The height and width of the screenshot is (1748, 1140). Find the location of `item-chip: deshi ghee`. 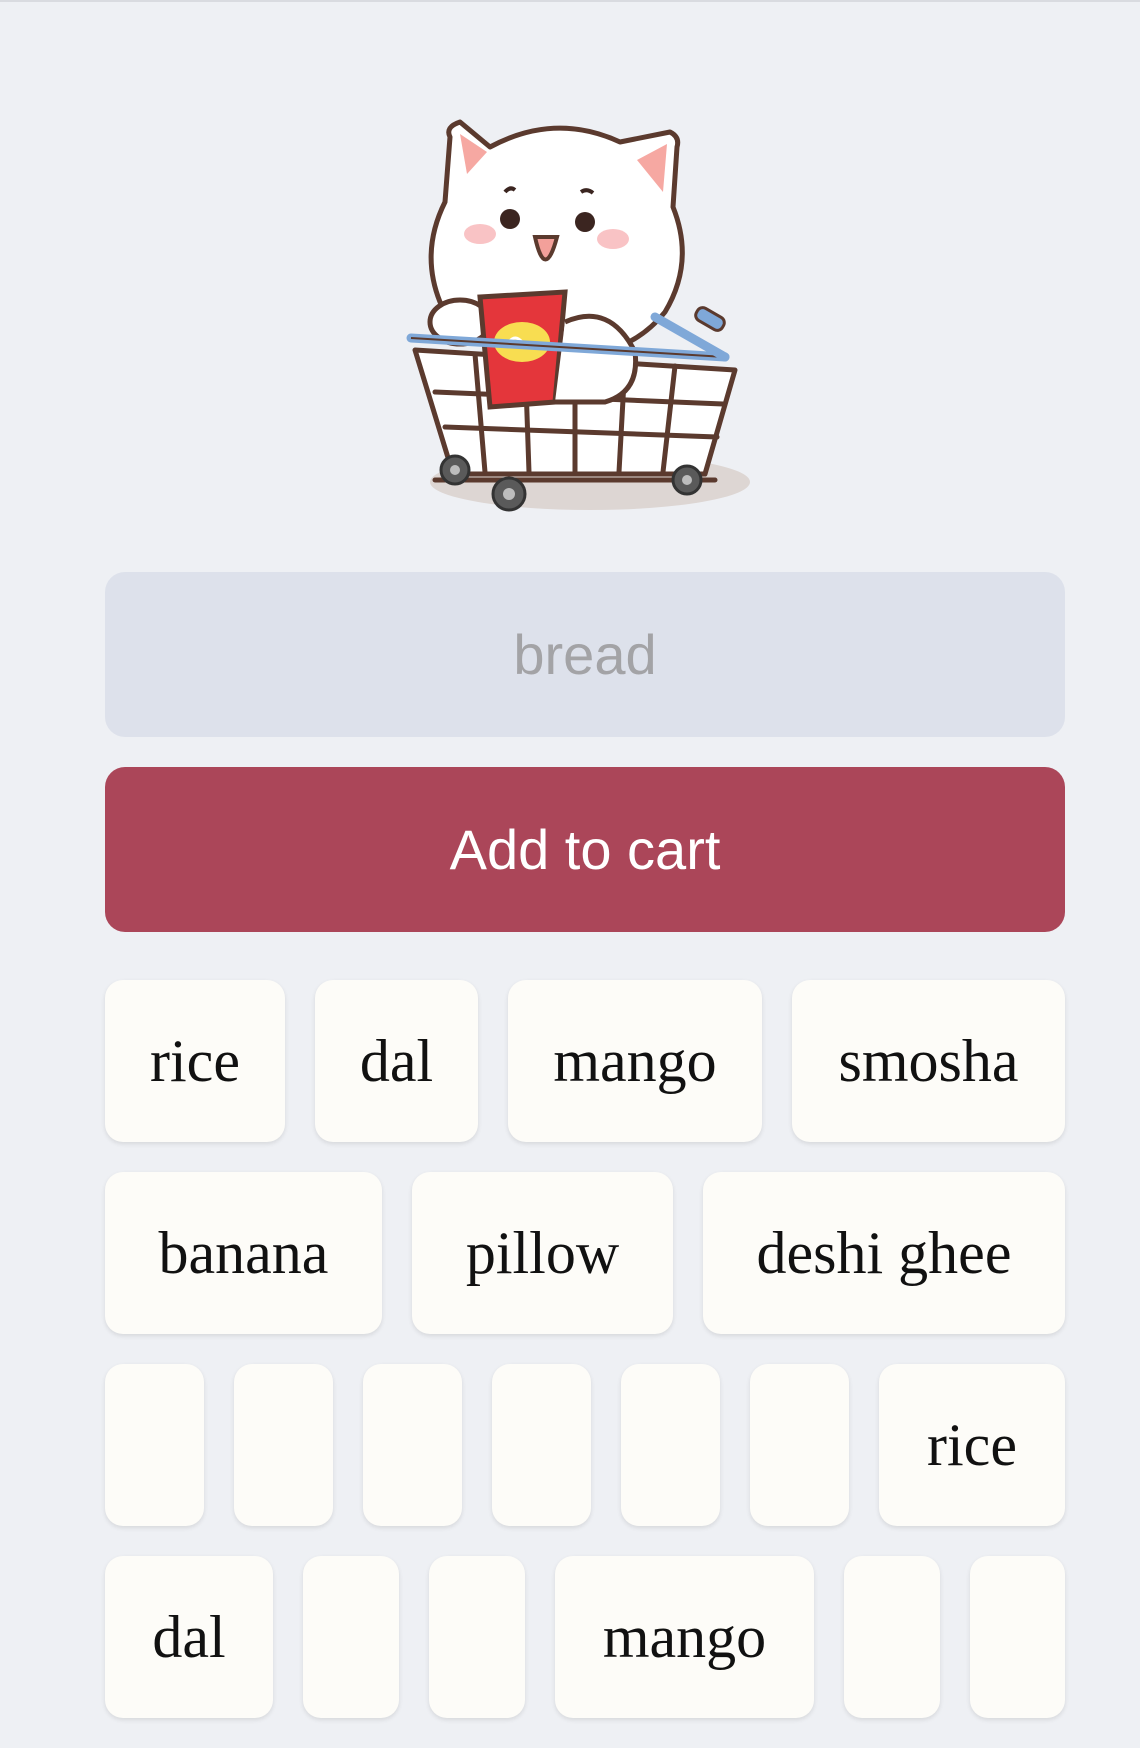

item-chip: deshi ghee is located at coordinates (884, 1253).